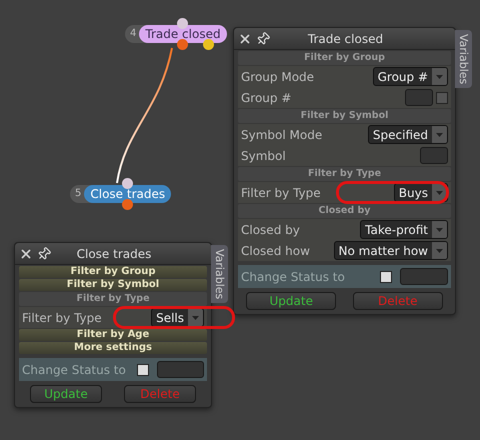 The image size is (480, 440). I want to click on node-label: Close trades, so click(128, 194).